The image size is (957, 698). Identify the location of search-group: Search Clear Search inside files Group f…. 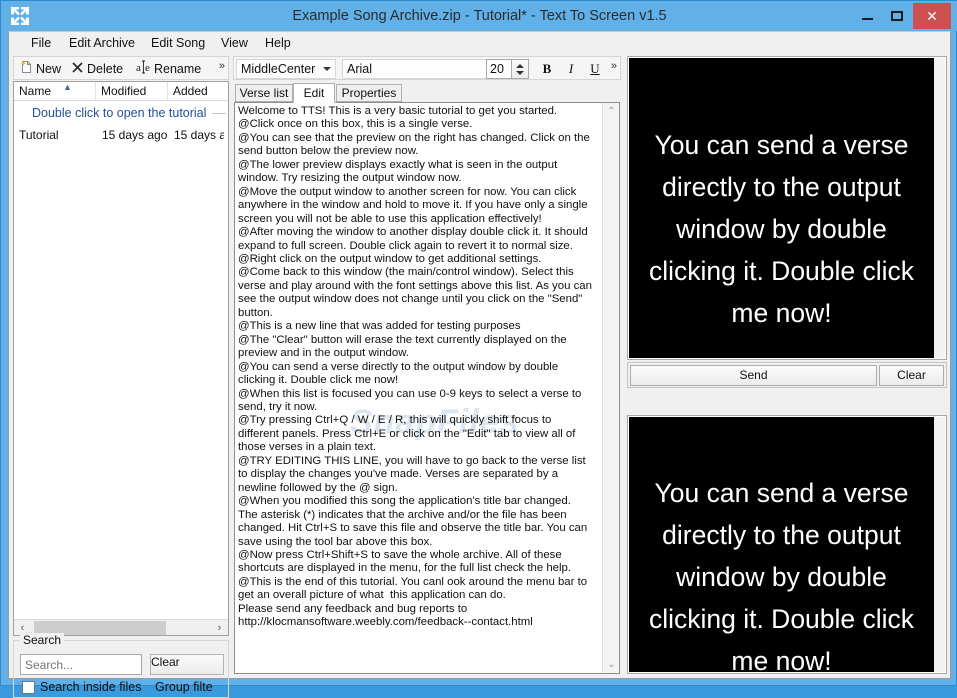
(121, 665).